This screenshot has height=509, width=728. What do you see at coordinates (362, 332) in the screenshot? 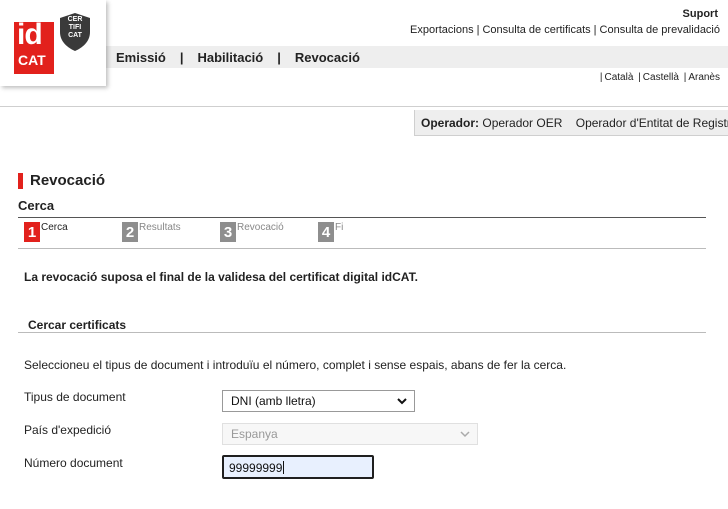
I see `search-divider` at bounding box center [362, 332].